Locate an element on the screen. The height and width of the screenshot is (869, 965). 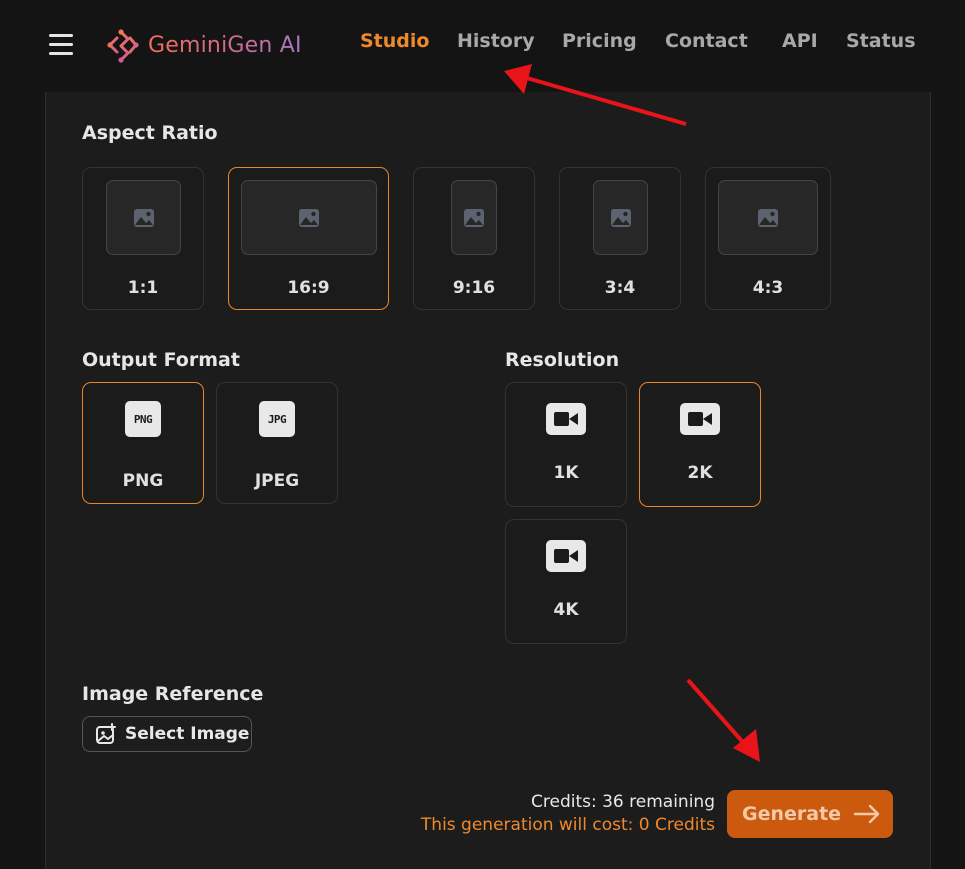
nav-history: History is located at coordinates (496, 41).